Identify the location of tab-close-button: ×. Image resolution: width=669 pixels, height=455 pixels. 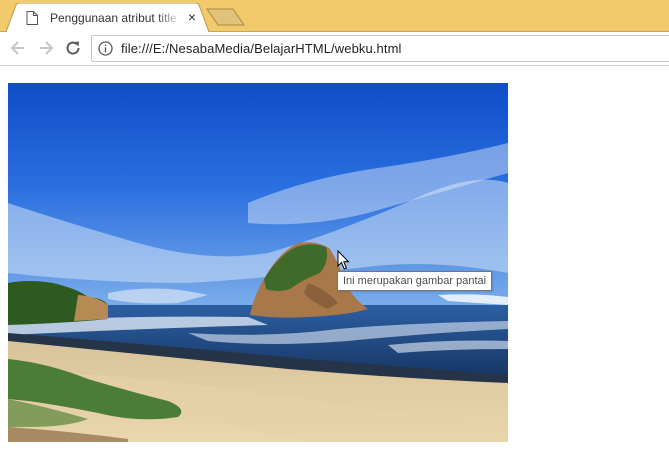
(192, 17).